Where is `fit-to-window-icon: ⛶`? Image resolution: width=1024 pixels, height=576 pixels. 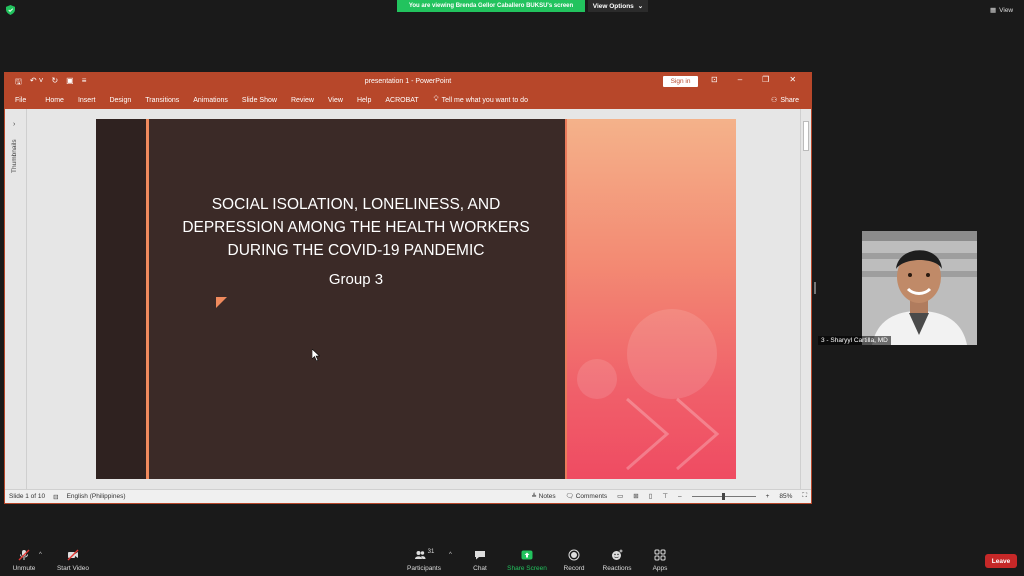 fit-to-window-icon: ⛶ is located at coordinates (804, 496).